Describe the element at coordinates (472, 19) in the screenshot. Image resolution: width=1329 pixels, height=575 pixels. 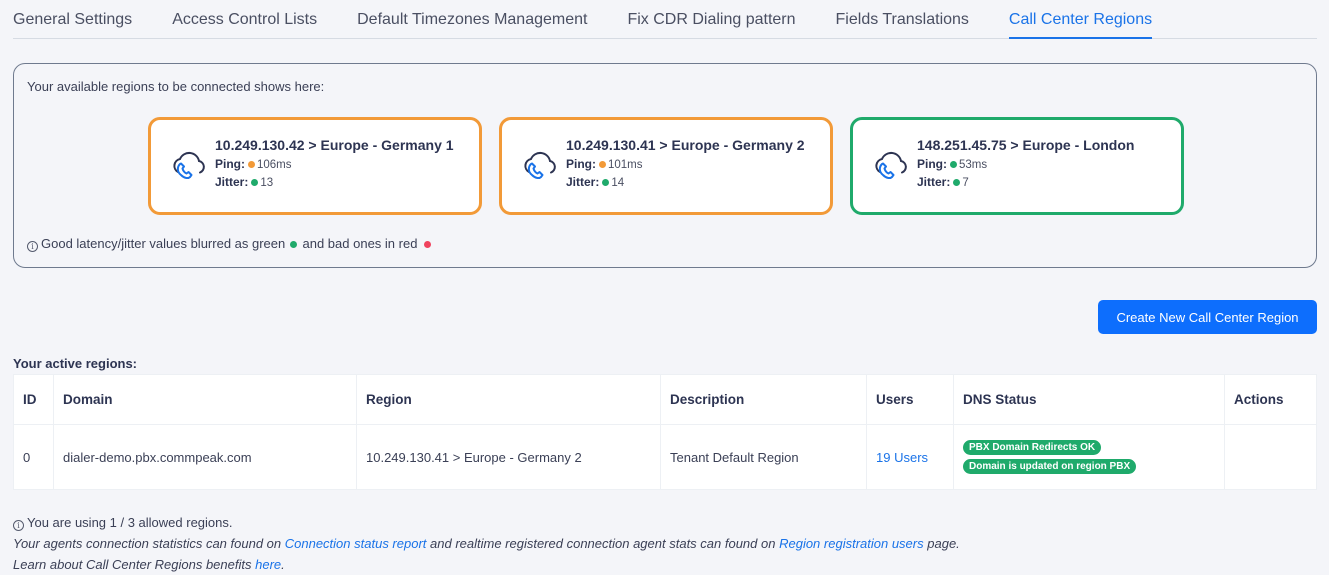
I see `tab-default-timezones: Default Timezones Management` at that location.